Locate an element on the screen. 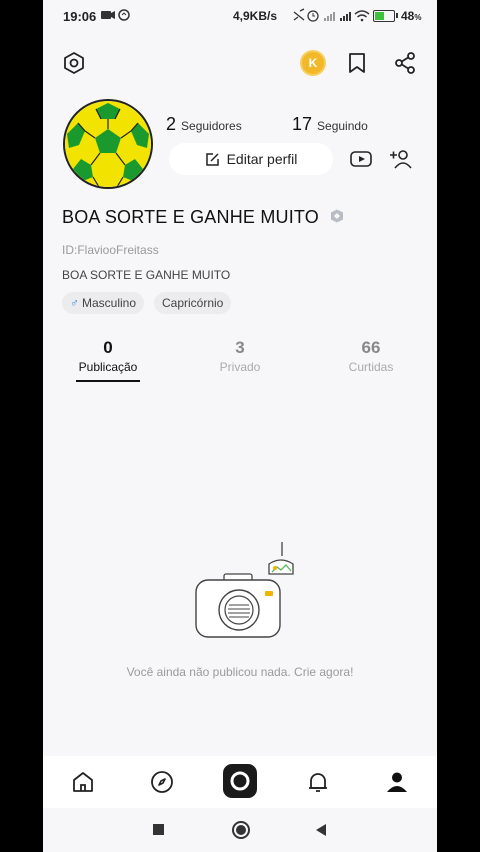 This screenshot has width=480, height=852. battery-icon is located at coordinates (385, 16).